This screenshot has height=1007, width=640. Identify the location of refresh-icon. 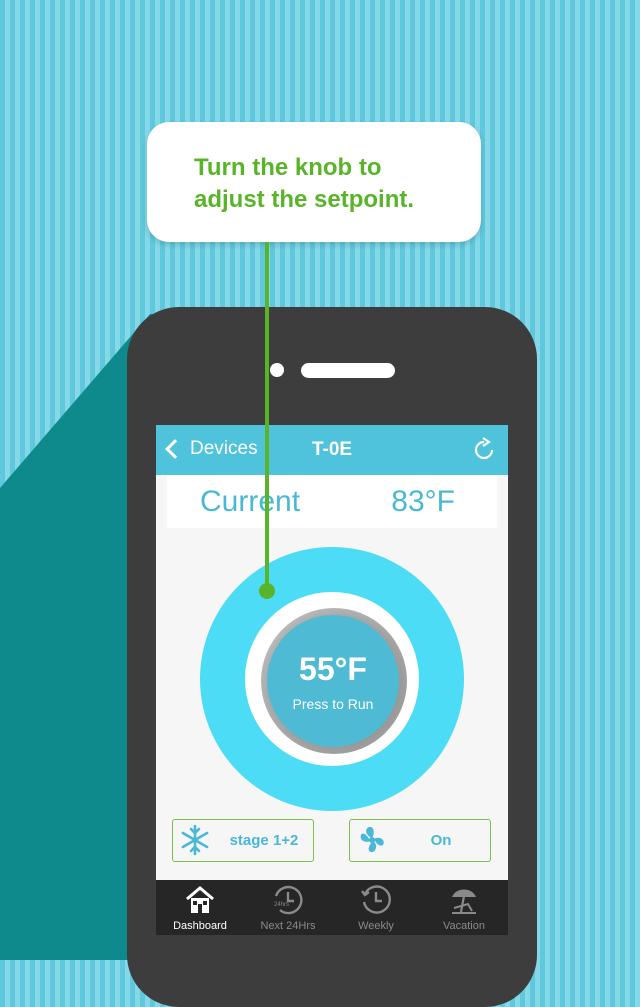
(484, 450).